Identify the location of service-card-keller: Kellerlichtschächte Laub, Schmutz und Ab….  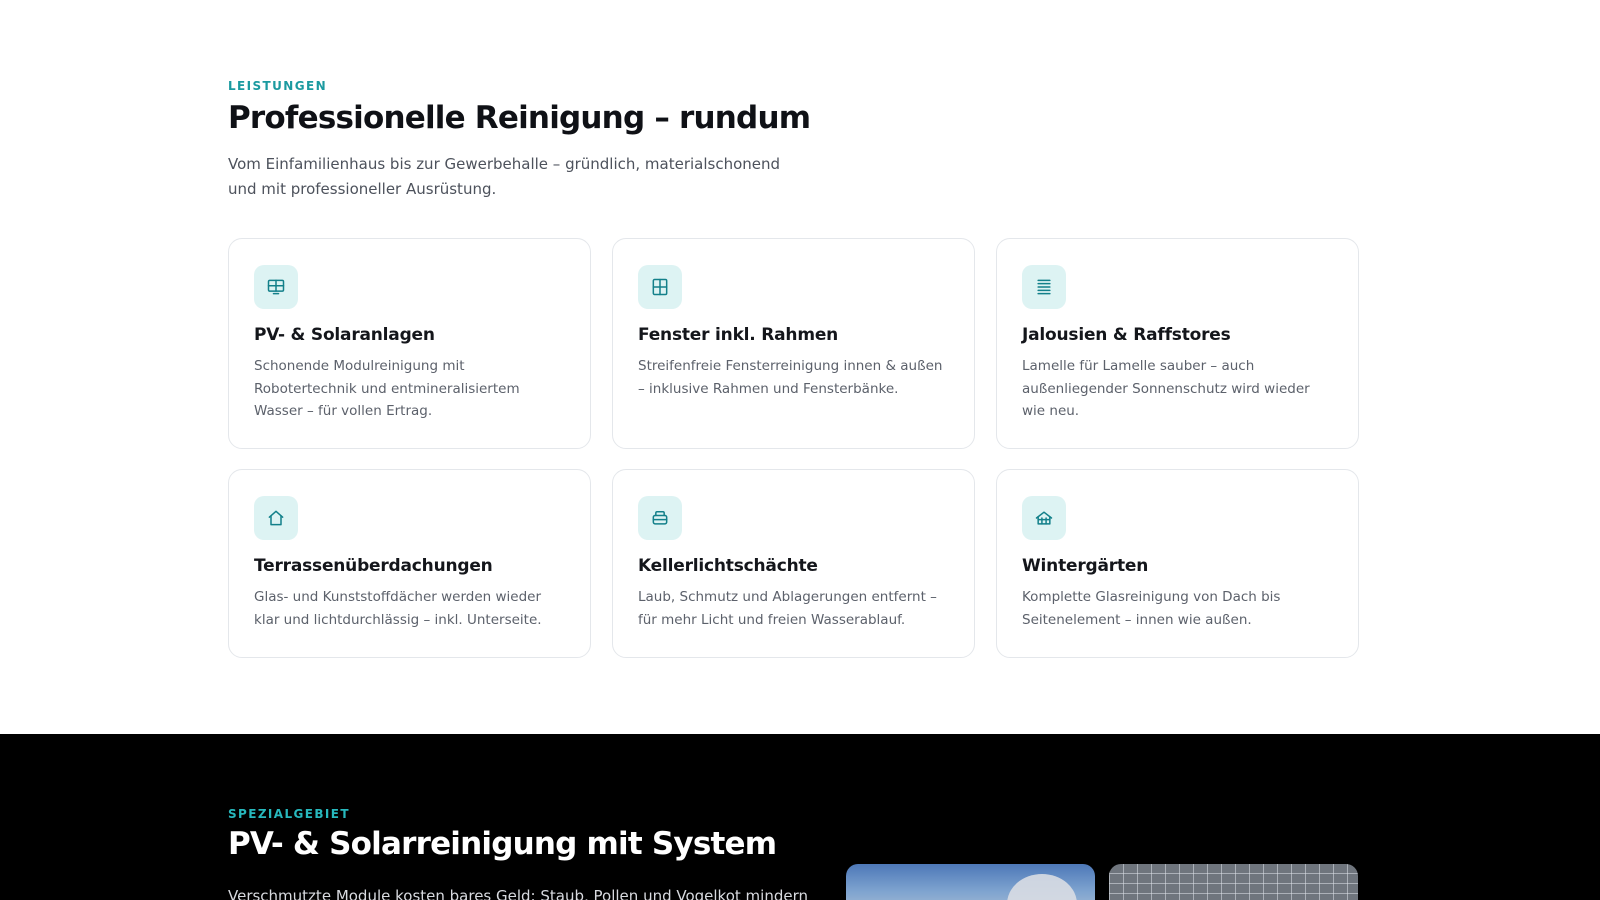
(793, 563).